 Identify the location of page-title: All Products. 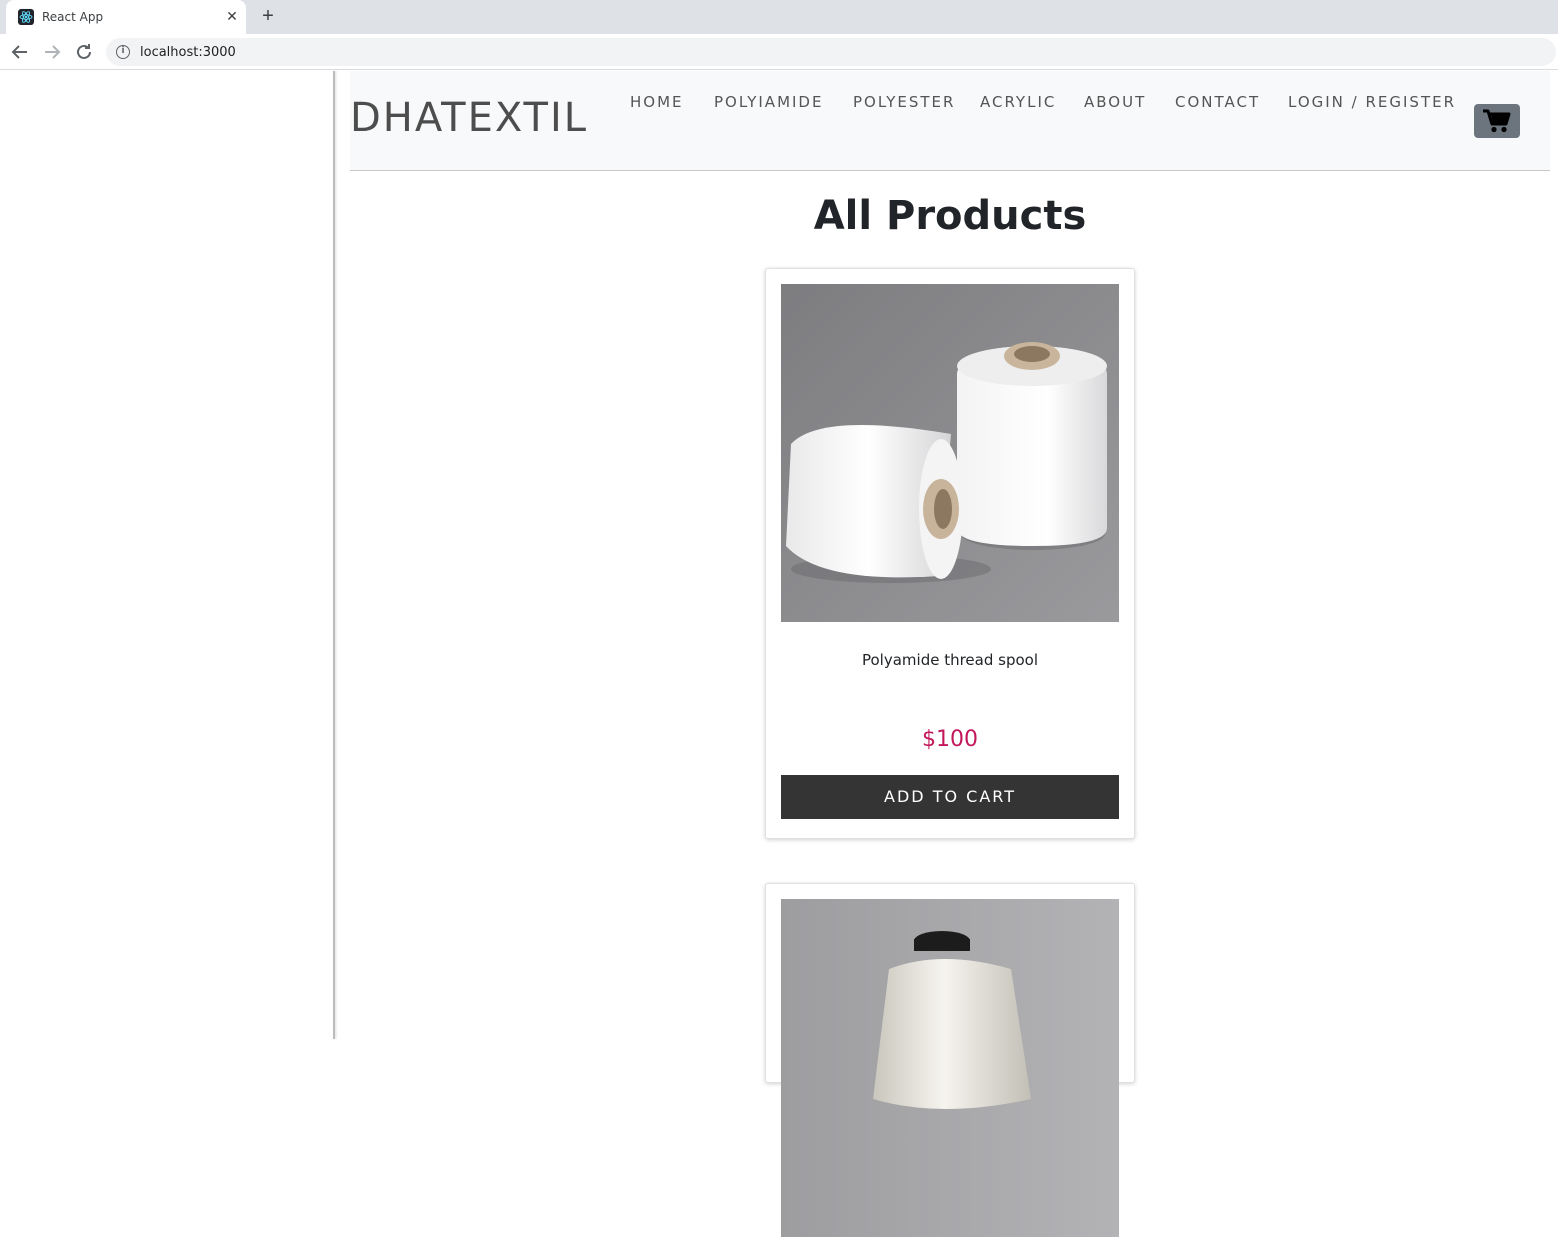
(950, 216).